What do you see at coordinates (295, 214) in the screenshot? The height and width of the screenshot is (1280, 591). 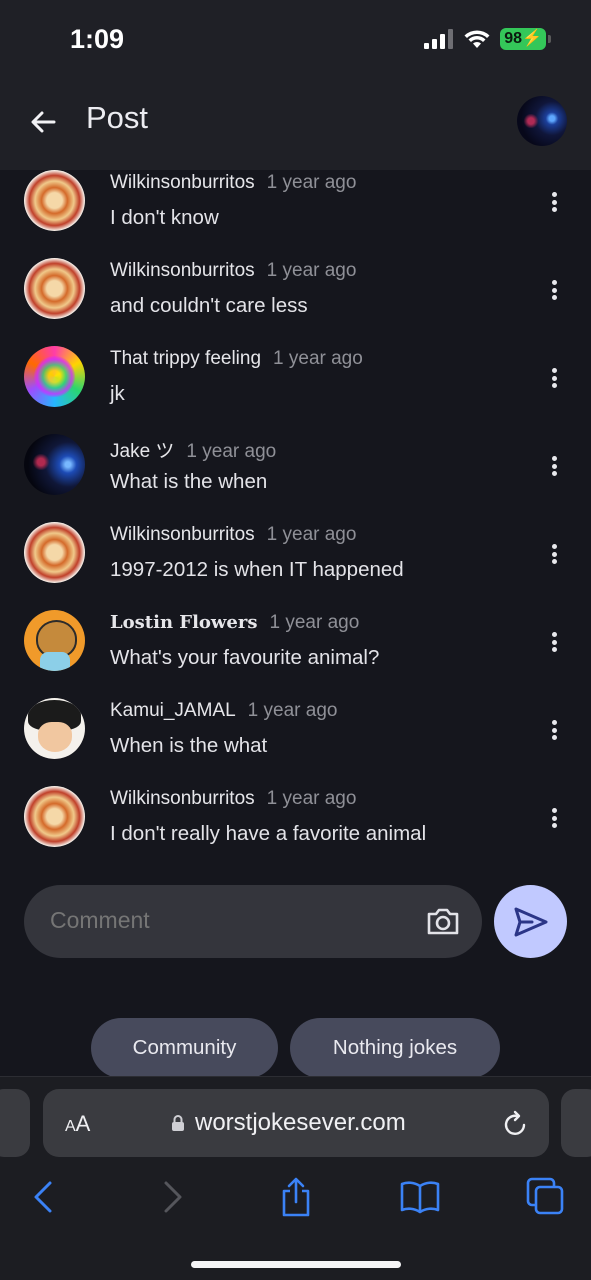 I see `comment-item: Wilkinsonburritos 1 year ago I don't know` at bounding box center [295, 214].